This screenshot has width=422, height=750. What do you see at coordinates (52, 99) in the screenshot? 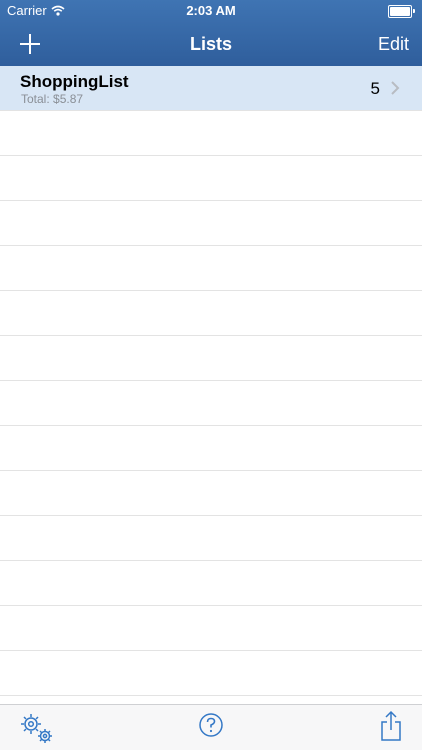
I see `list-total: Total: $5.87` at bounding box center [52, 99].